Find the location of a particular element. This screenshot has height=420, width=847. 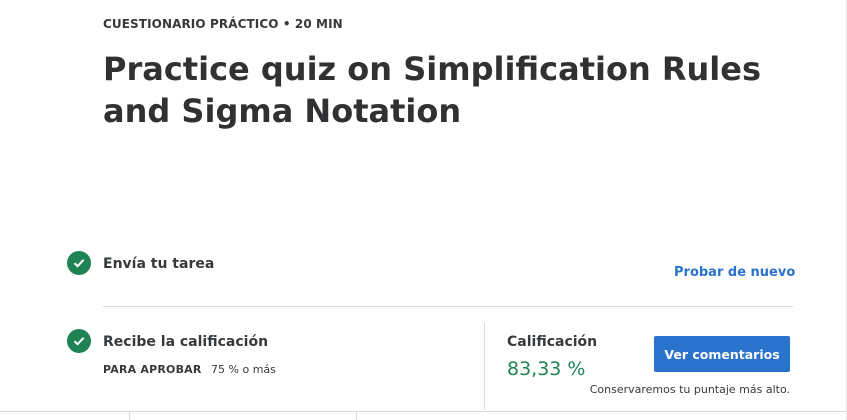

grade-value: 83,33 % is located at coordinates (546, 369).